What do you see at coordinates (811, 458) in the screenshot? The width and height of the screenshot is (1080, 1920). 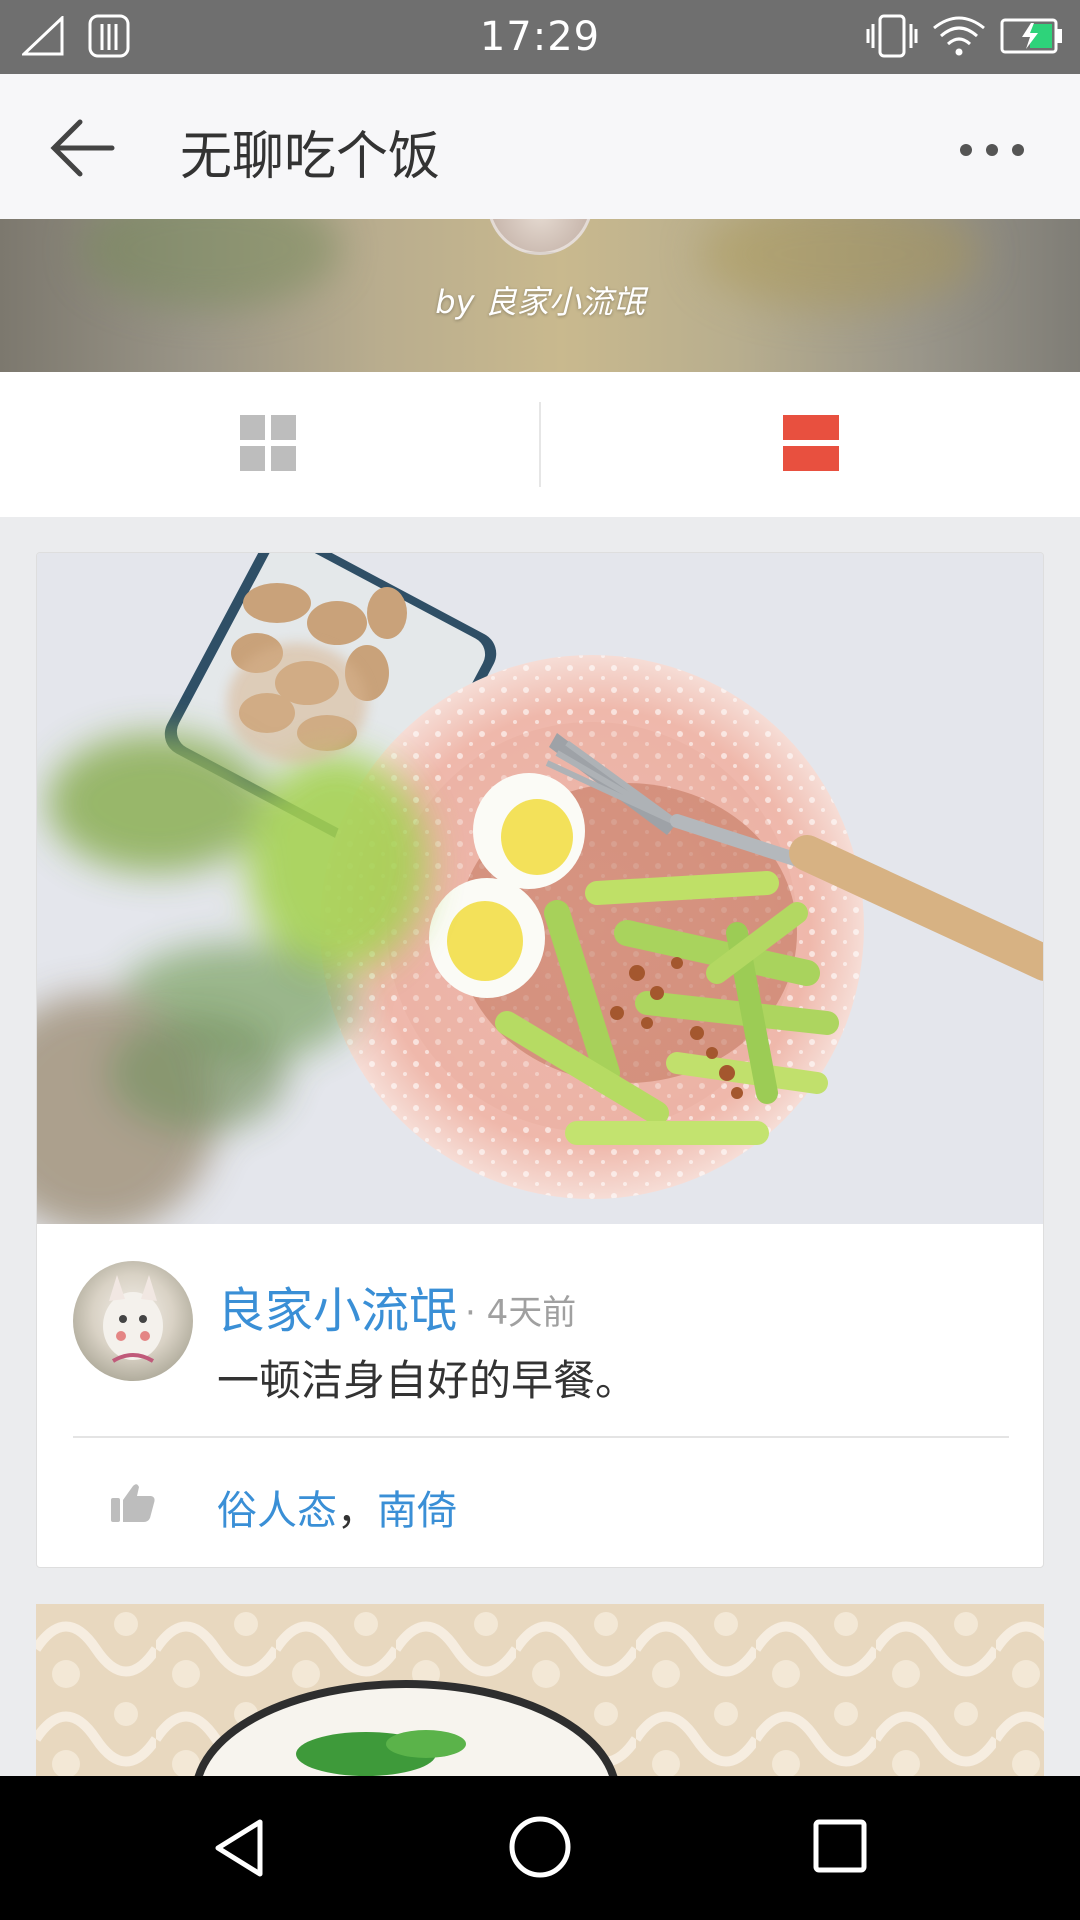 I see `list-row` at bounding box center [811, 458].